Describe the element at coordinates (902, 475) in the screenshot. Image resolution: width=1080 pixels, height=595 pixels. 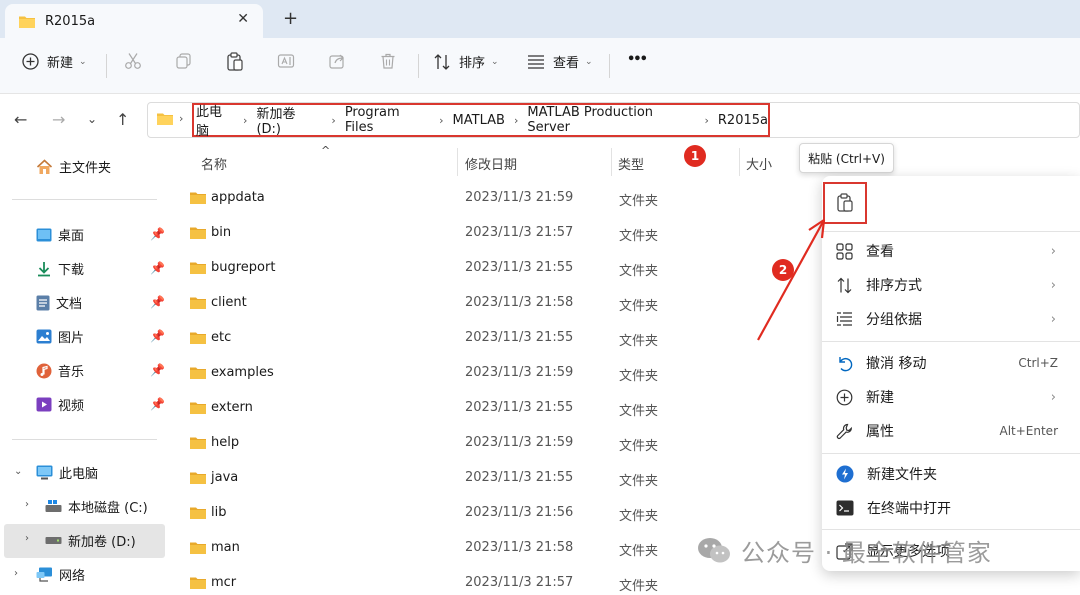
I see `menu-item-label: 新建文件夹` at that location.